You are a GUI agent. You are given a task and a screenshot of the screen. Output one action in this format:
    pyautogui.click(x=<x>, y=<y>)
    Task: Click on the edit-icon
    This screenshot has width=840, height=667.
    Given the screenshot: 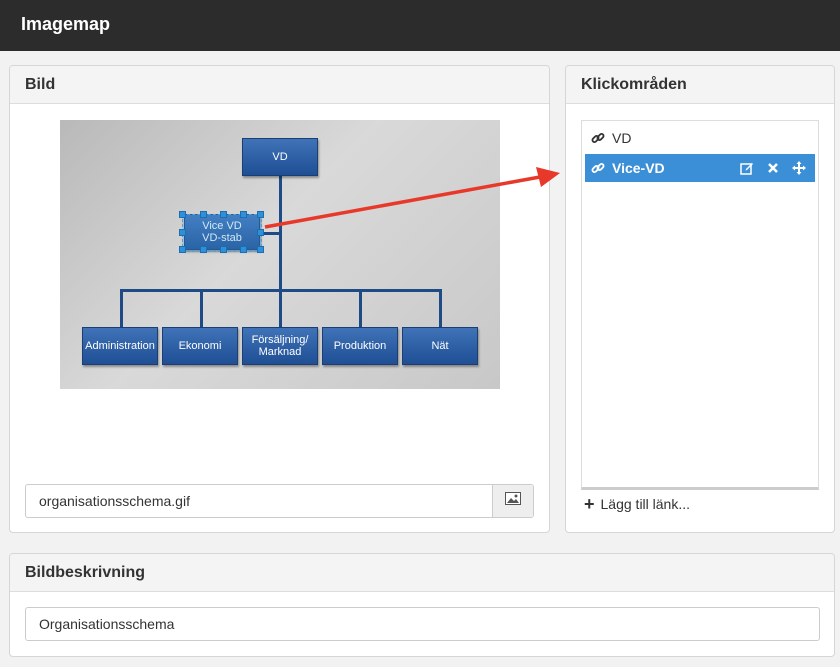 What is the action you would take?
    pyautogui.click(x=747, y=168)
    